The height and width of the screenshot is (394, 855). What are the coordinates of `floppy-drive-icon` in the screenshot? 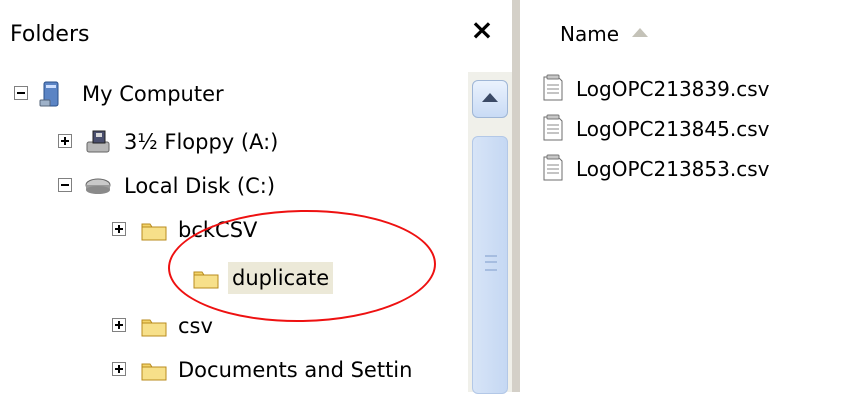 It's located at (98, 141).